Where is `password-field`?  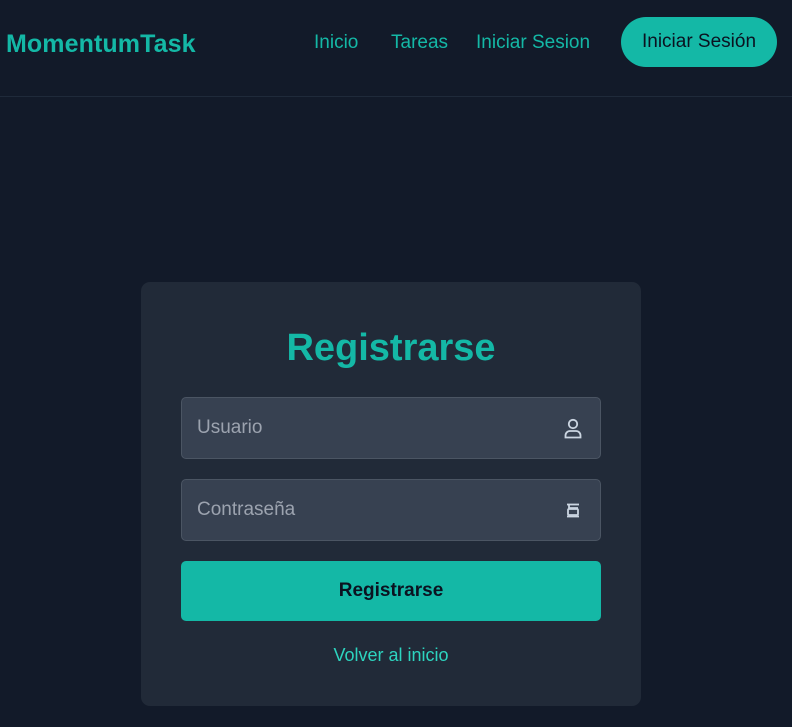 password-field is located at coordinates (391, 510).